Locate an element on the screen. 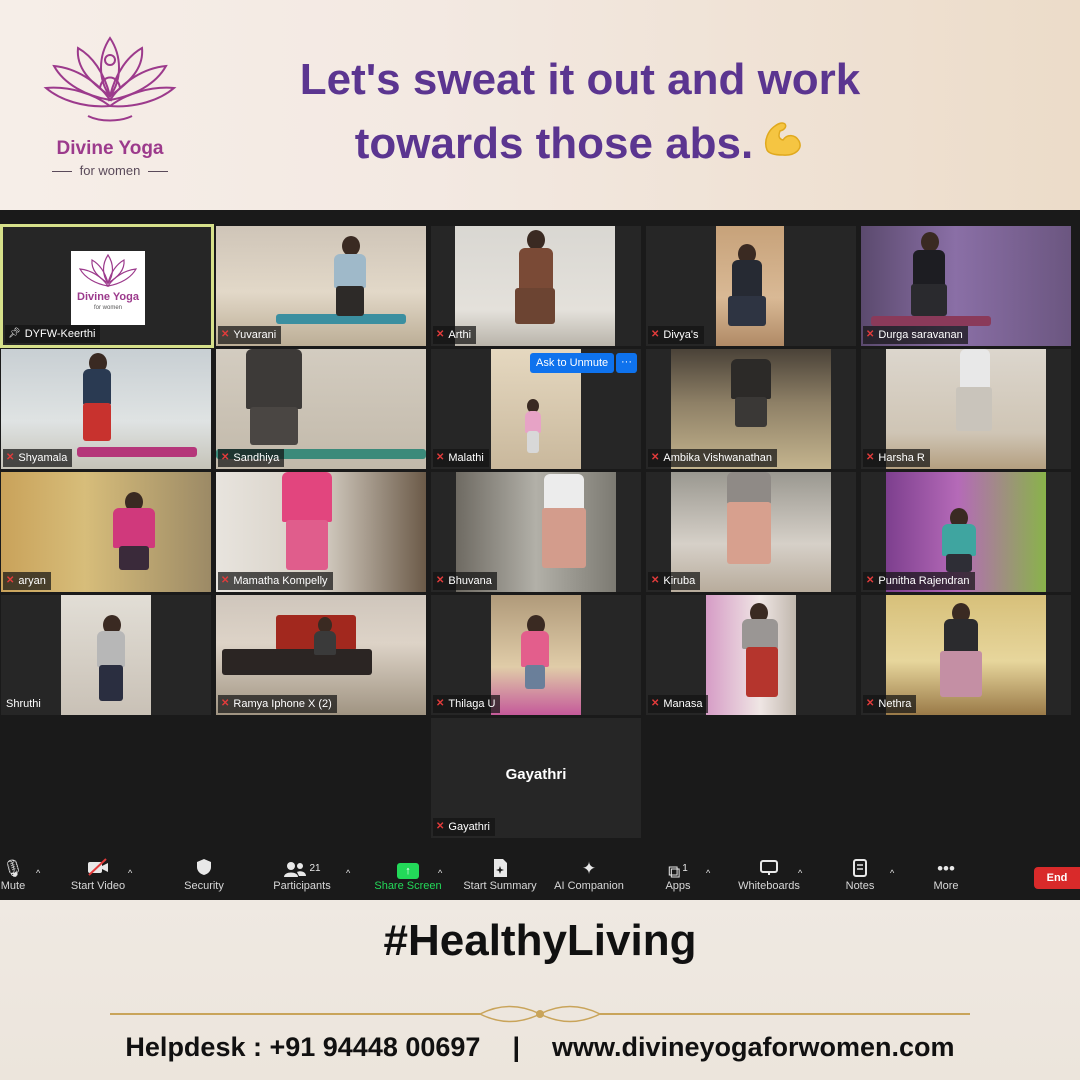  participants-count: 21 is located at coordinates (315, 868).